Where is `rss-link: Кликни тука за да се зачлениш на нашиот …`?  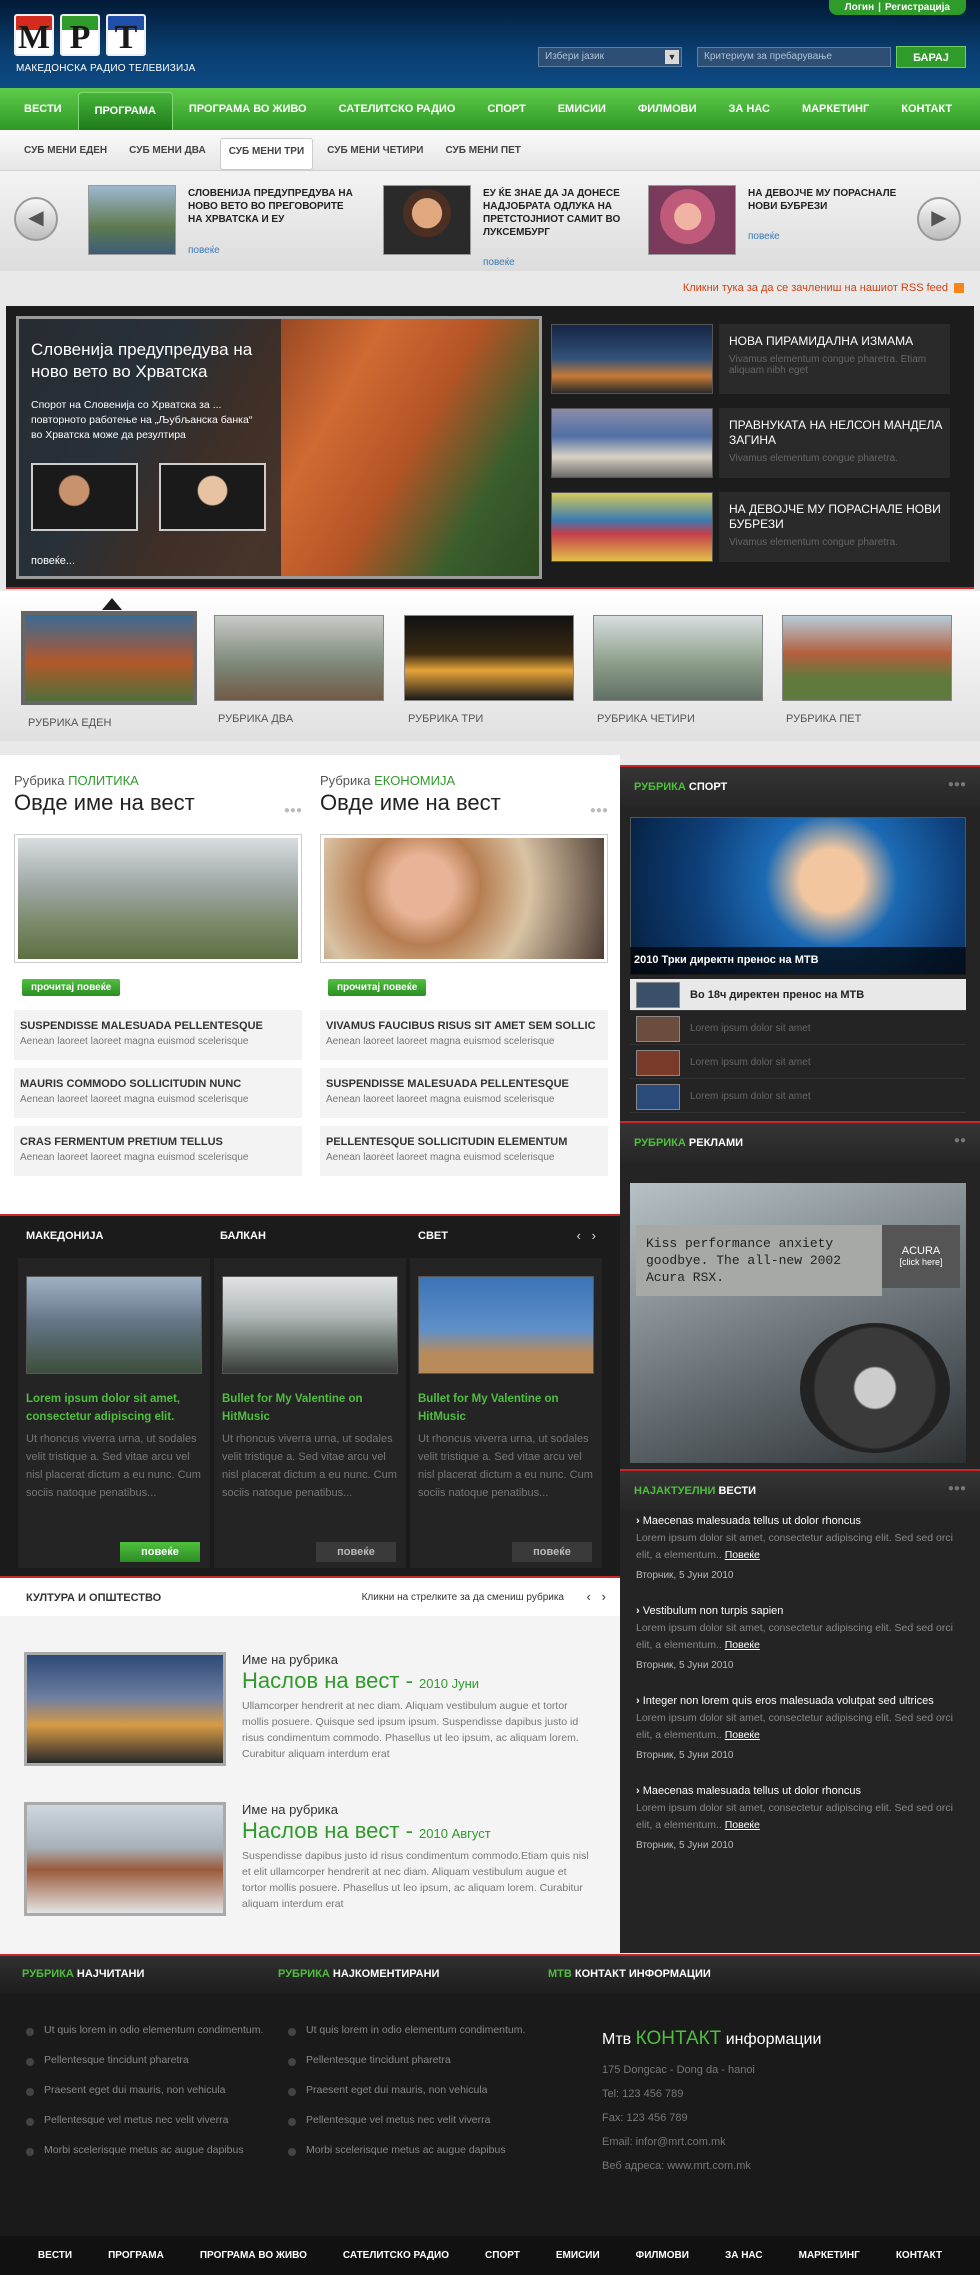 rss-link: Кликни тука за да се зачлениш на нашиот … is located at coordinates (823, 288).